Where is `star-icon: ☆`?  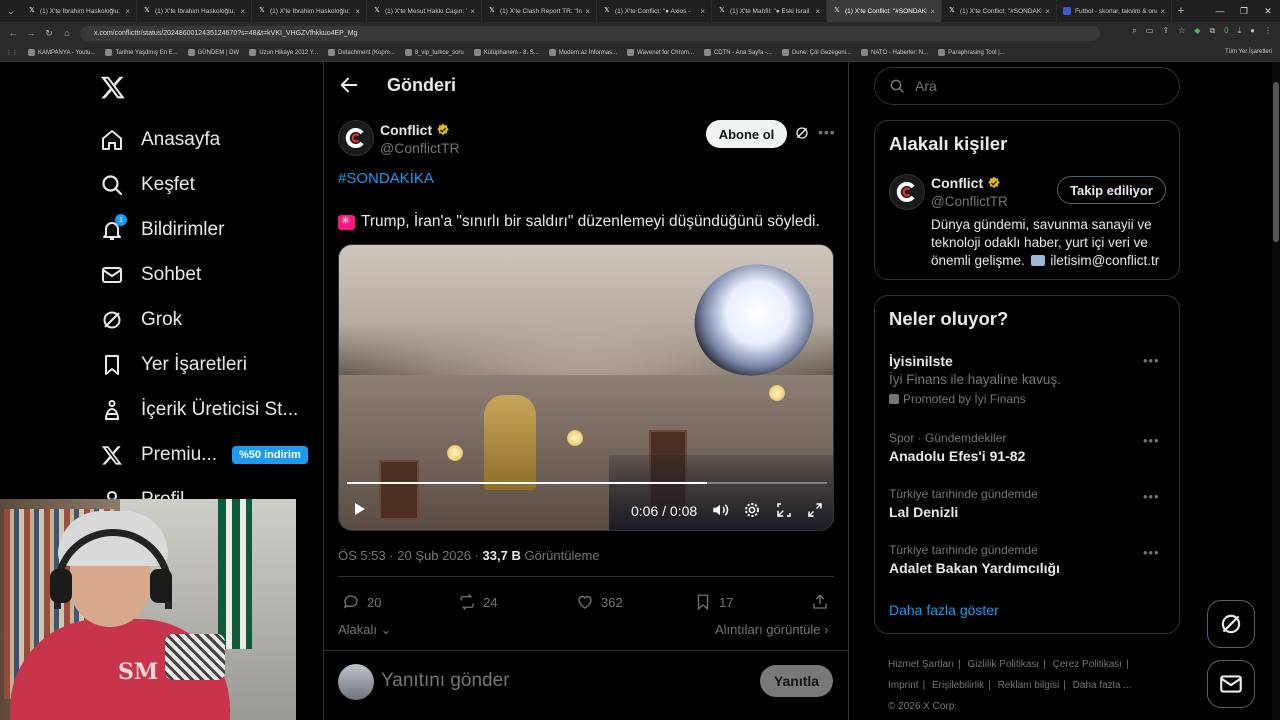
star-icon: ☆ is located at coordinates (1181, 31).